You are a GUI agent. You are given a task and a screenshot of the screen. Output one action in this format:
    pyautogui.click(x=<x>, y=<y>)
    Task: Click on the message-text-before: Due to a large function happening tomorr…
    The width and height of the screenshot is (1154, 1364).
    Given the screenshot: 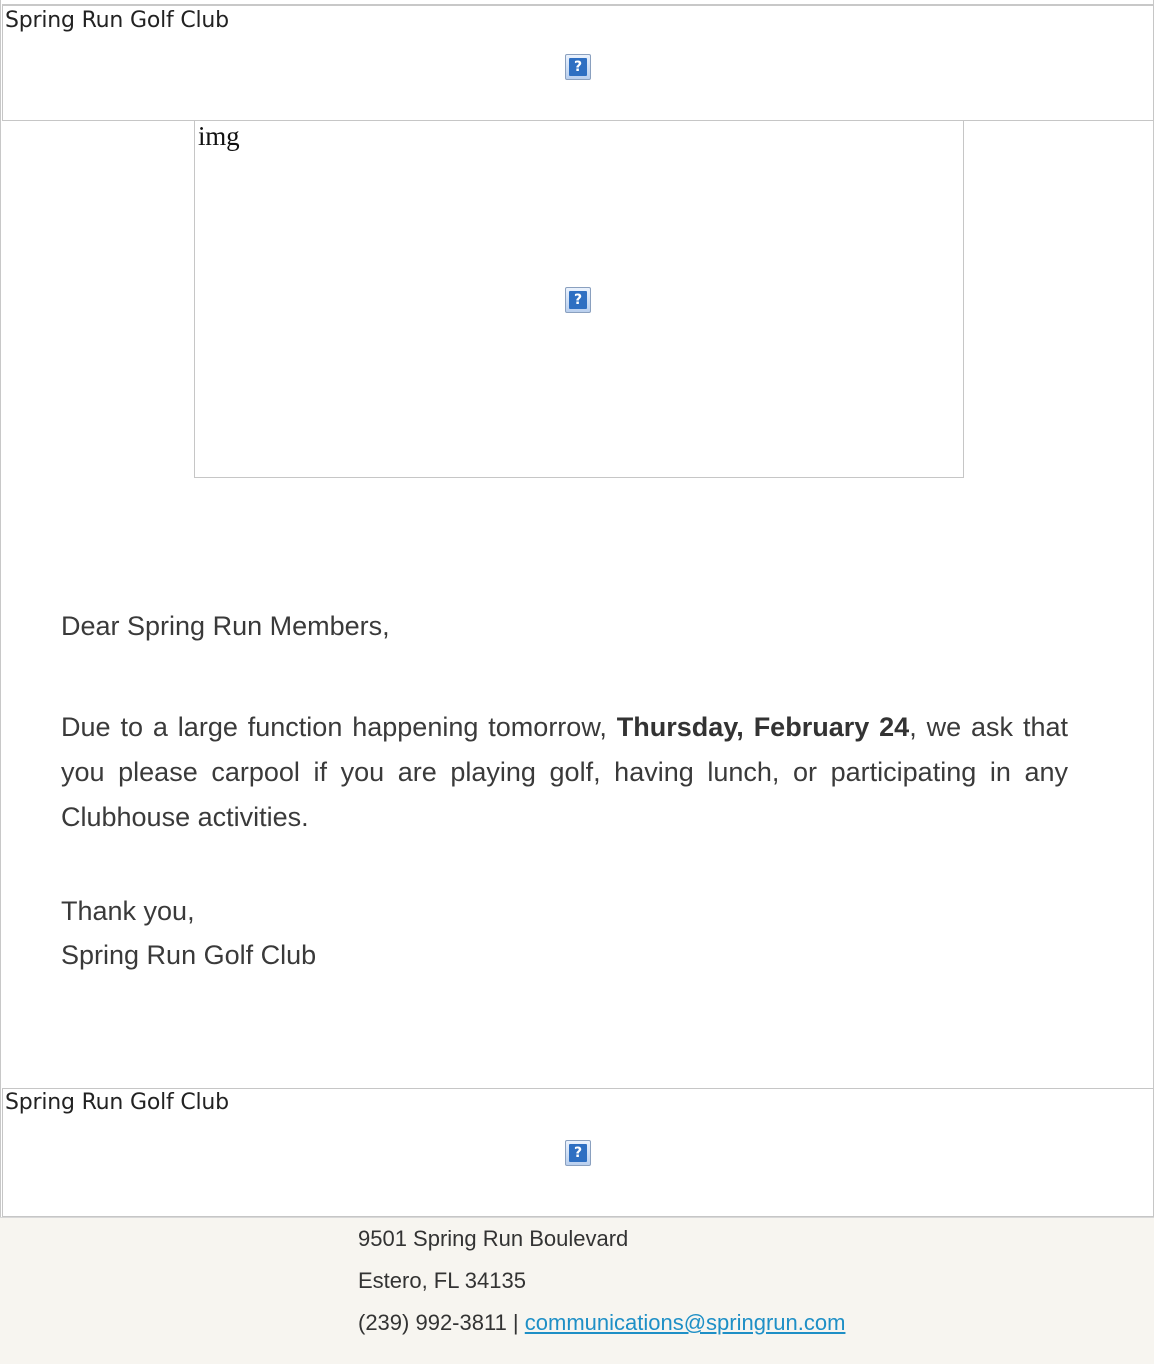 What is the action you would take?
    pyautogui.click(x=339, y=727)
    